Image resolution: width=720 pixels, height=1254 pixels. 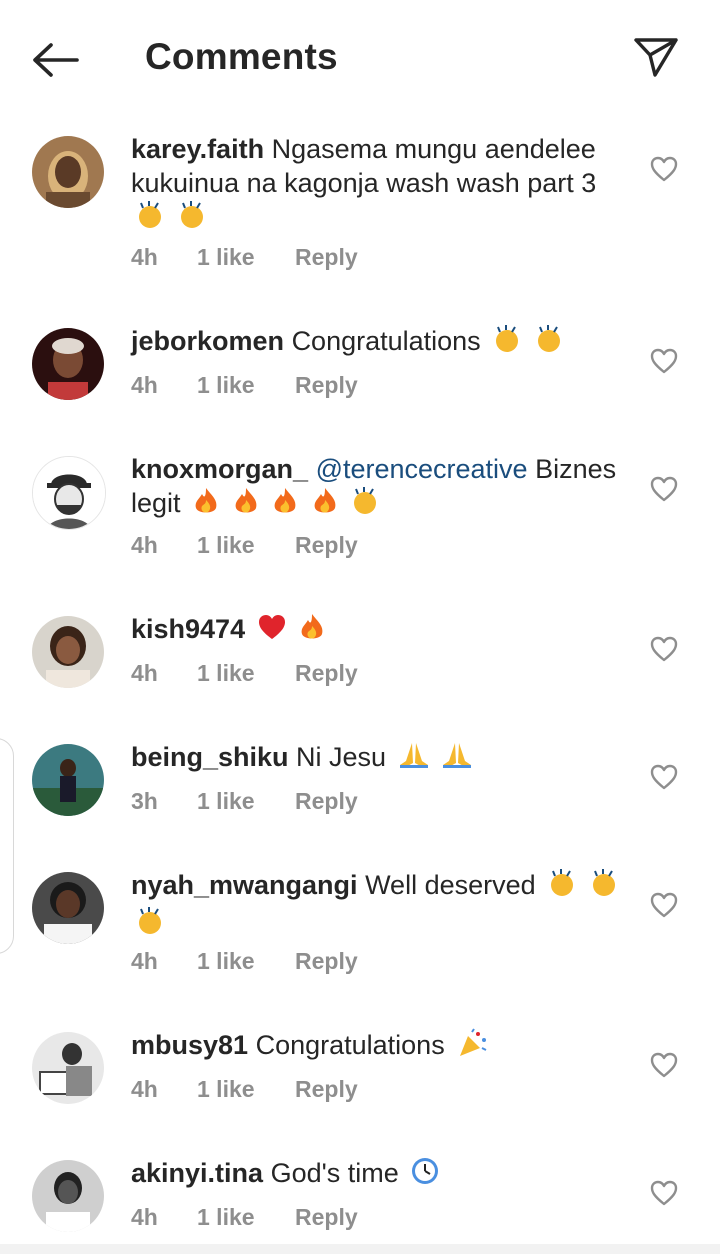 What do you see at coordinates (188, 629) in the screenshot?
I see `comment-username: kish9474` at bounding box center [188, 629].